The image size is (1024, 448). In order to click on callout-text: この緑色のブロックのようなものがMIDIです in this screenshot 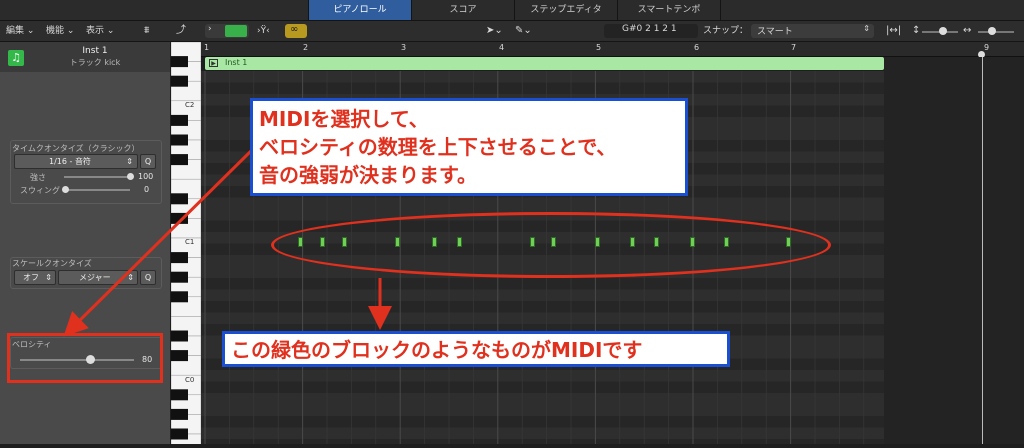, I will do `click(437, 350)`.